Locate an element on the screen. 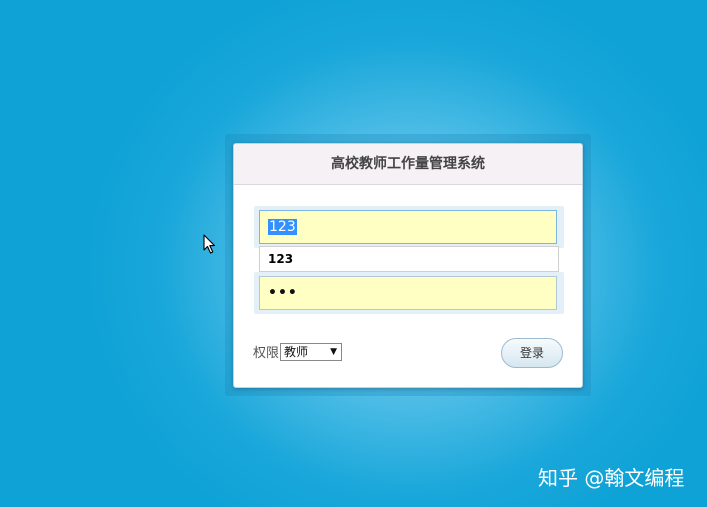  password-input: ••• is located at coordinates (408, 293).